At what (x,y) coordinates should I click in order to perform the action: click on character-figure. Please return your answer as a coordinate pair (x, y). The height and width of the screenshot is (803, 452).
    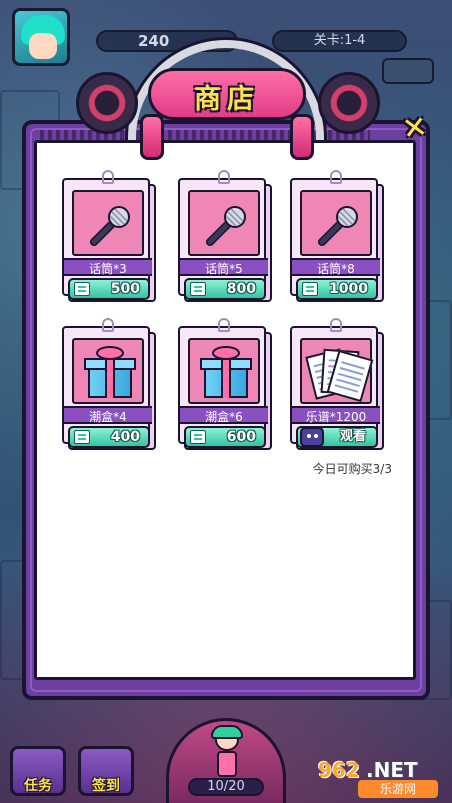
    Looking at the image, I should click on (227, 753).